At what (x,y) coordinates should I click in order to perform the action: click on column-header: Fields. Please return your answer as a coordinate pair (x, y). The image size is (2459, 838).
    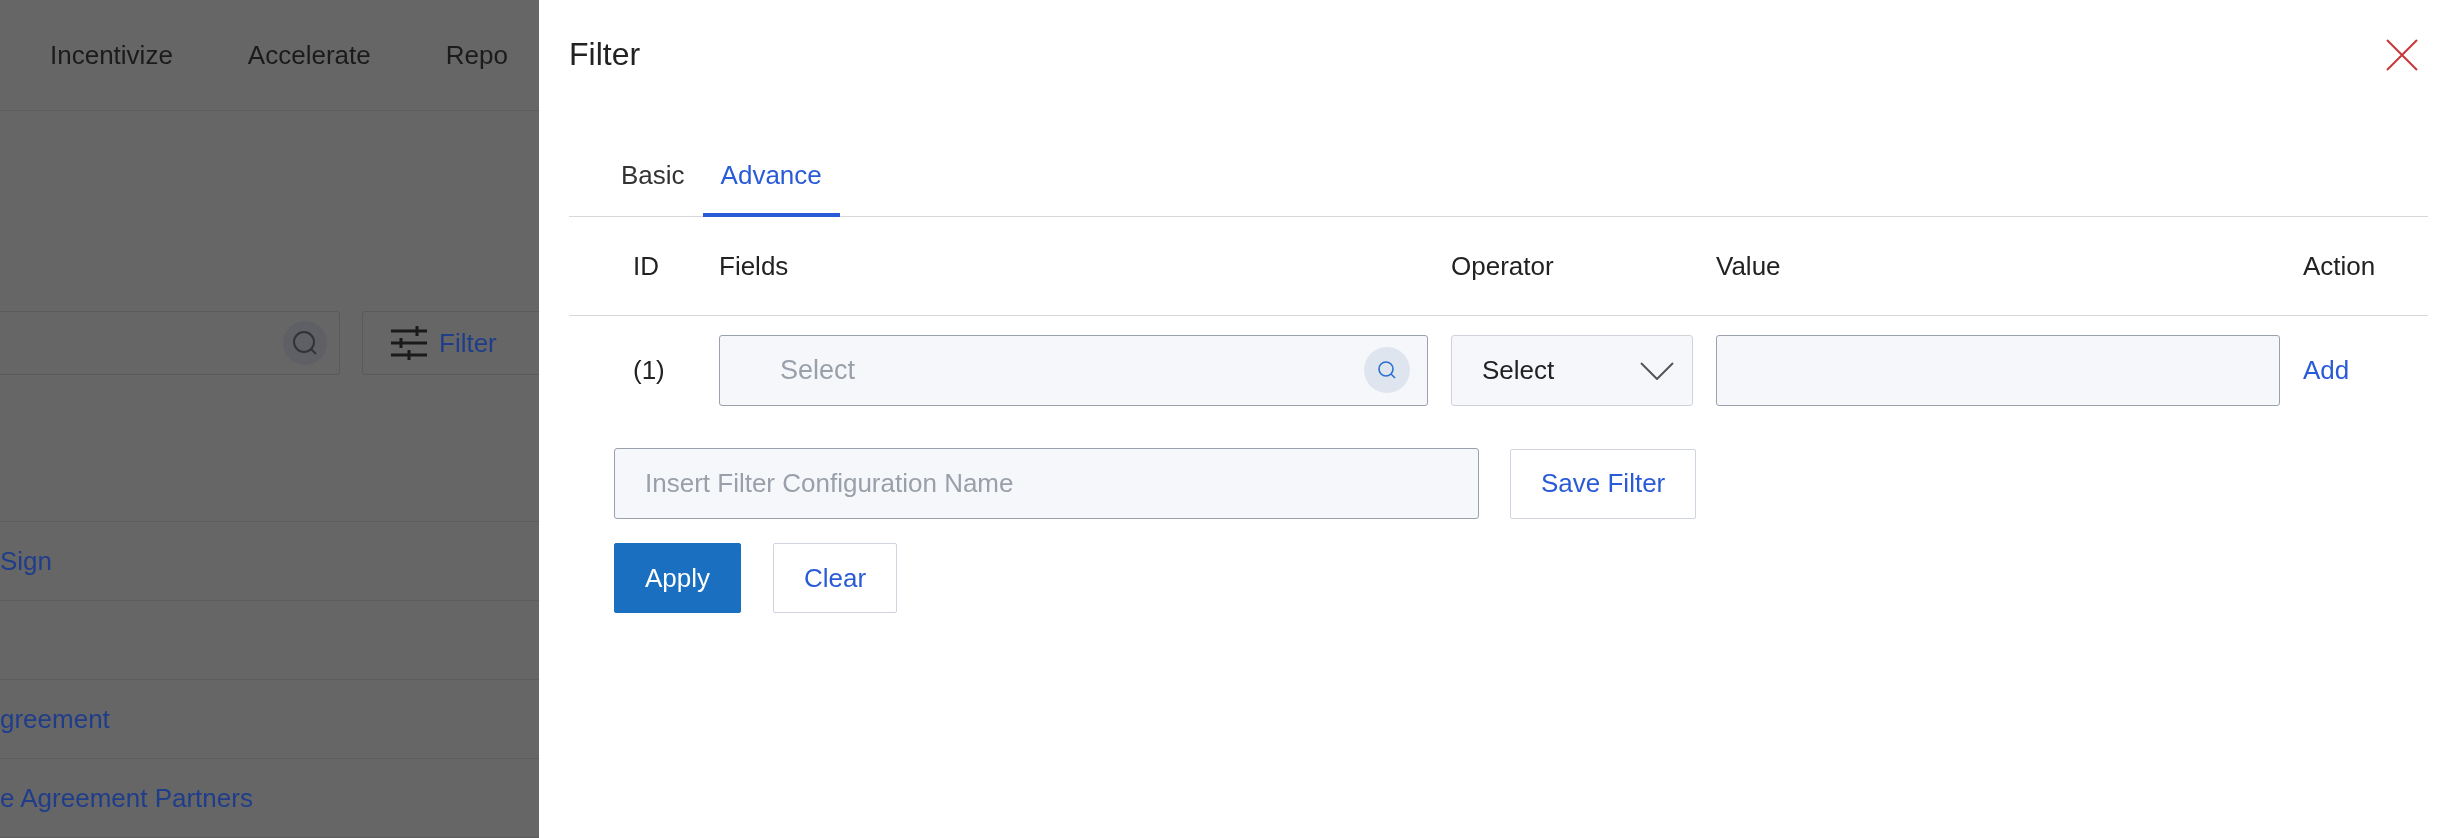
    Looking at the image, I should click on (754, 266).